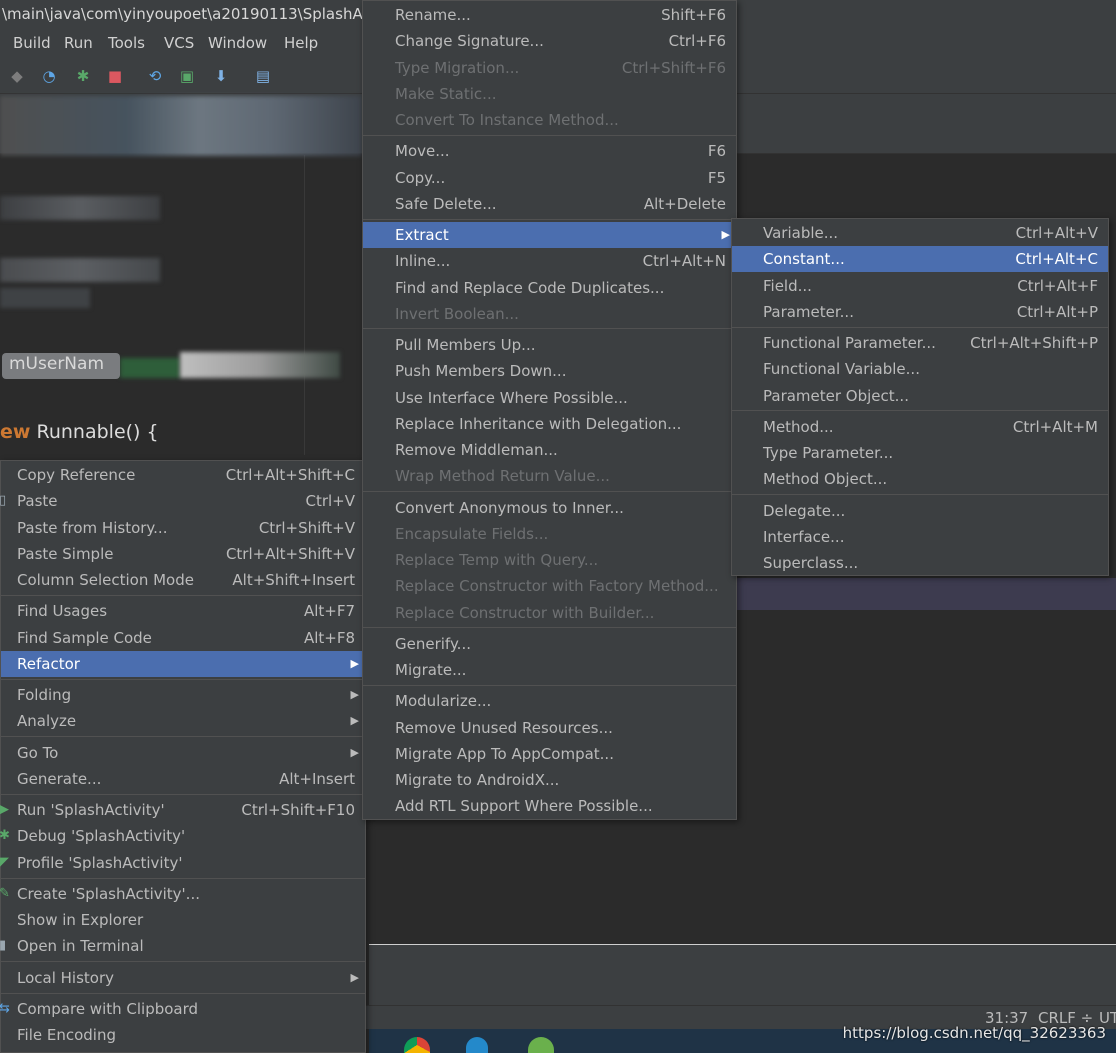 This screenshot has height=1053, width=1116. What do you see at coordinates (920, 259) in the screenshot?
I see `menu-item-extract-constant: Constant... Ctrl+Alt+C` at bounding box center [920, 259].